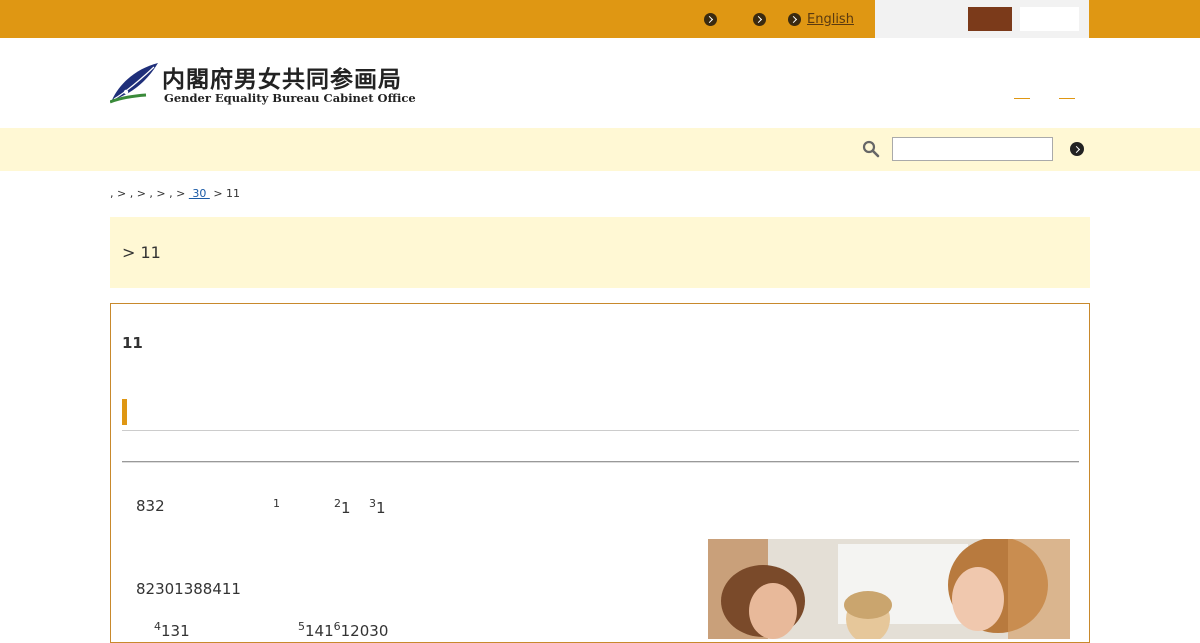 This screenshot has width=1200, height=643. What do you see at coordinates (301, 626) in the screenshot?
I see `footnote-number: 5` at bounding box center [301, 626].